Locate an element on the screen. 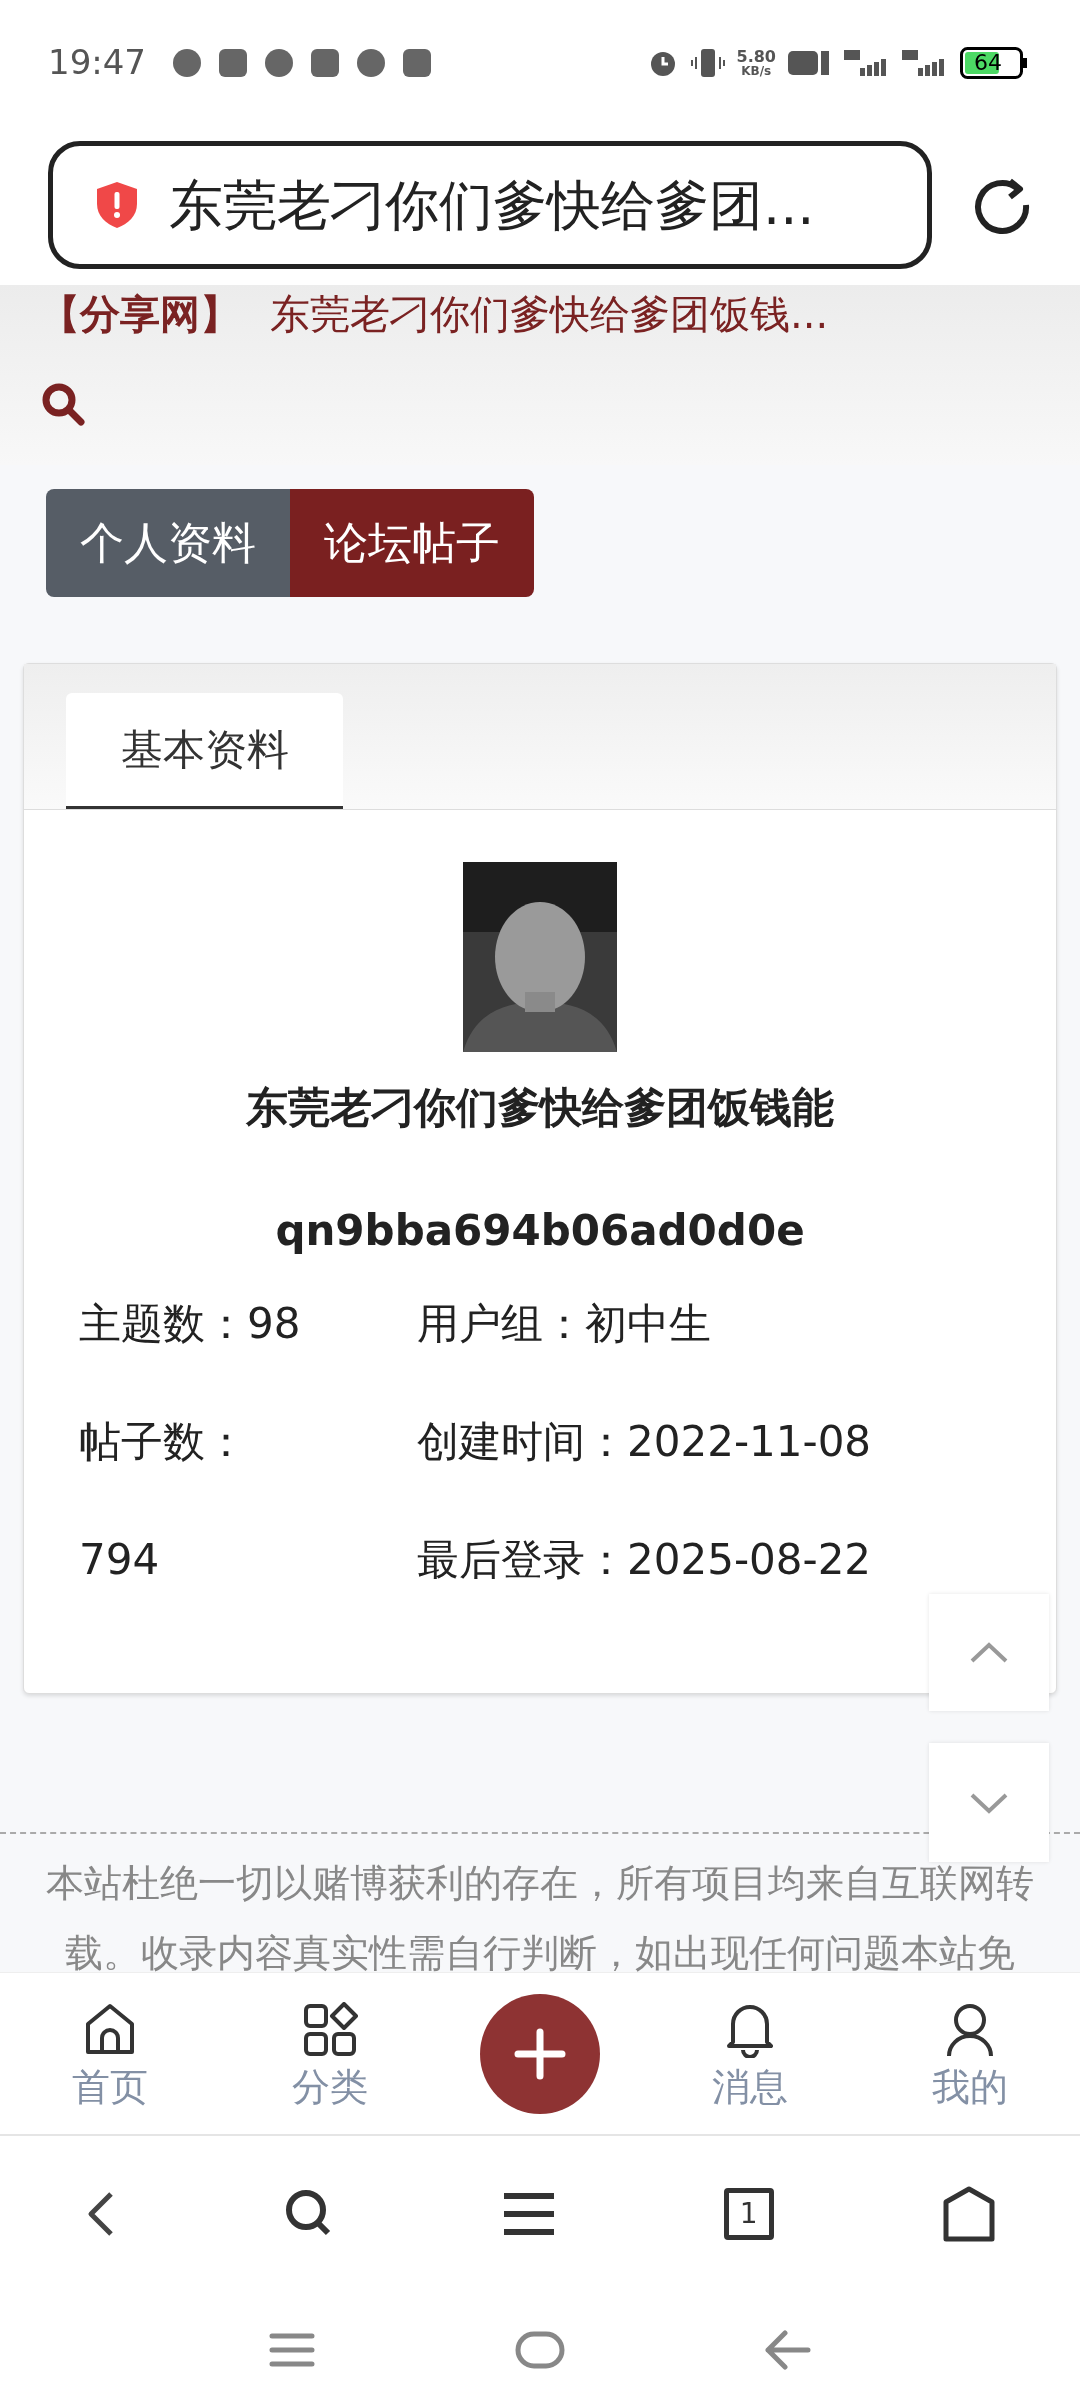 The image size is (1080, 2408). vibrate-icon is located at coordinates (707, 62).